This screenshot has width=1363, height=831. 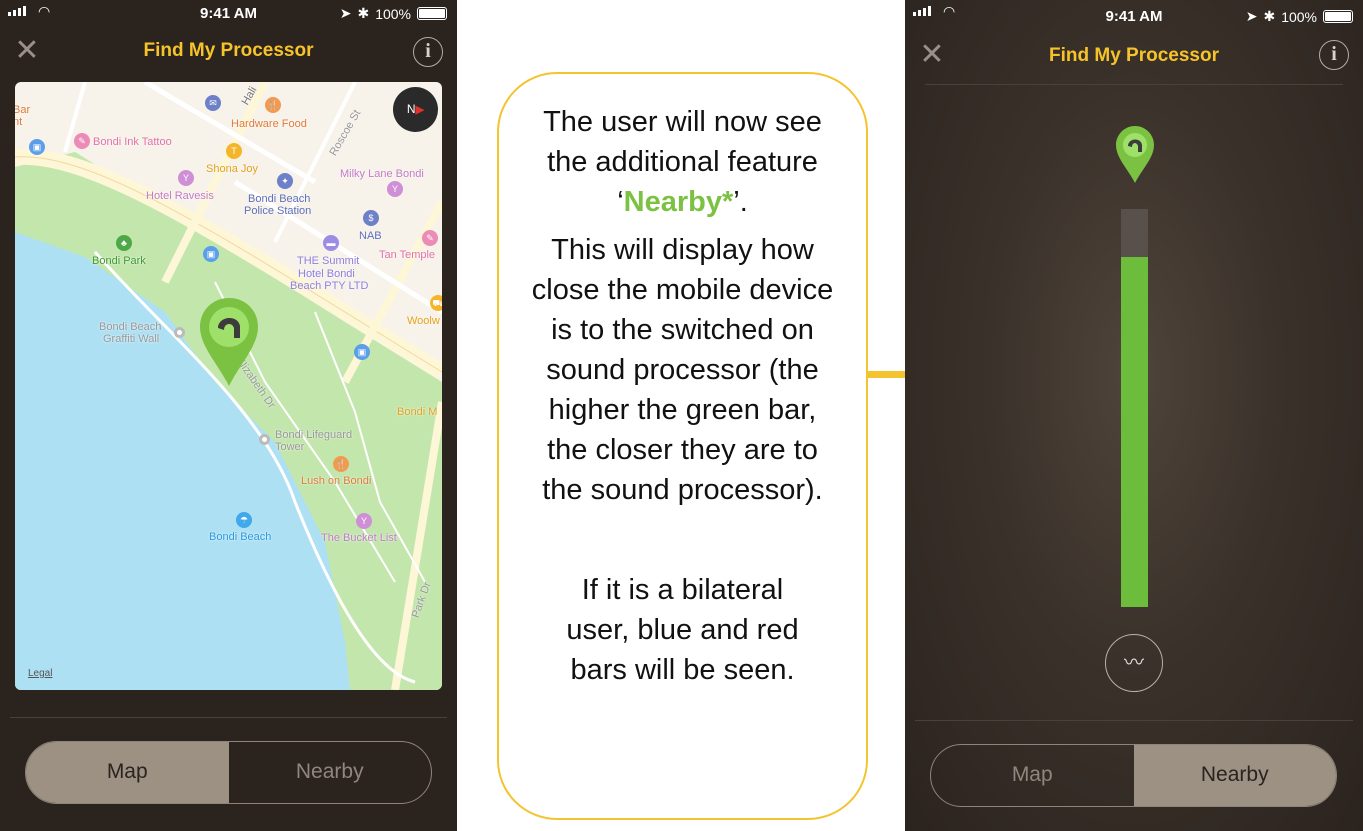 What do you see at coordinates (336, 481) in the screenshot?
I see `map-label: Lush on Bondi` at bounding box center [336, 481].